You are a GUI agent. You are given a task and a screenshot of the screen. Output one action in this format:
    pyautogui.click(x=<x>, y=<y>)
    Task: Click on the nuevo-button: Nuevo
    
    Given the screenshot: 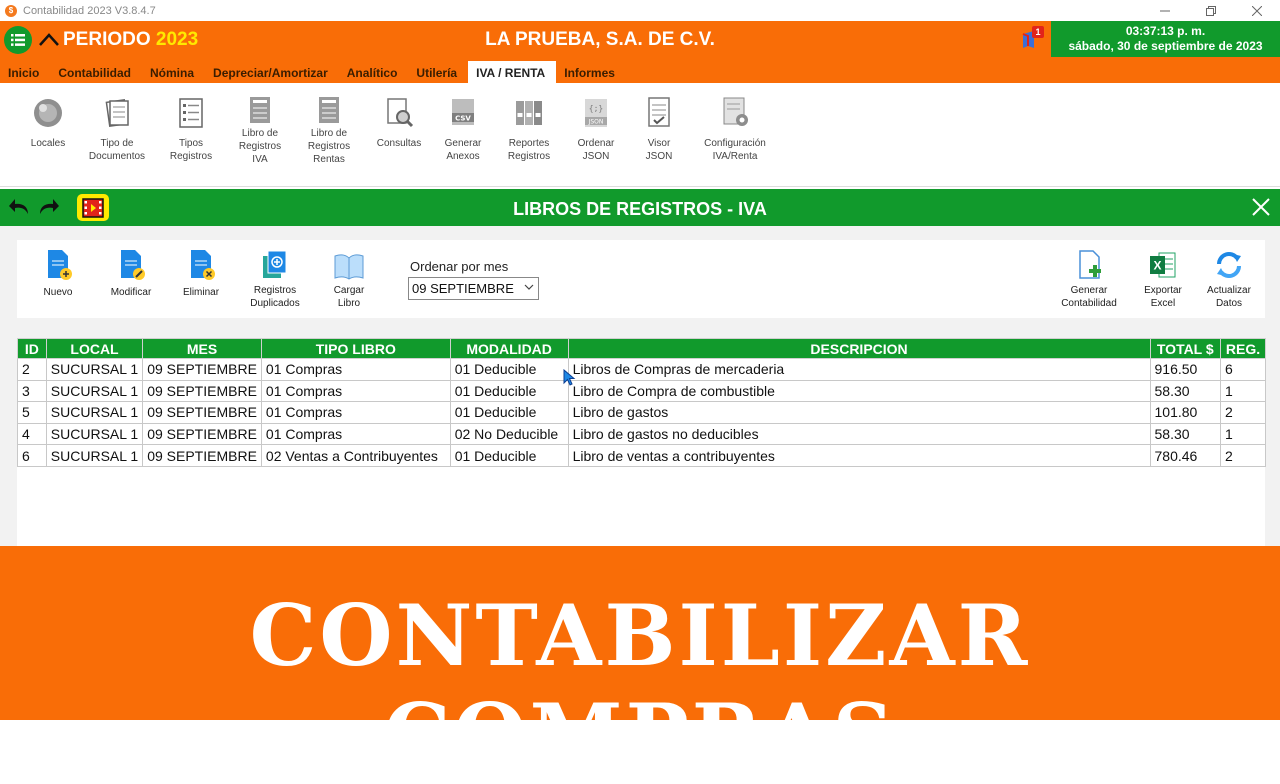 What is the action you would take?
    pyautogui.click(x=58, y=273)
    